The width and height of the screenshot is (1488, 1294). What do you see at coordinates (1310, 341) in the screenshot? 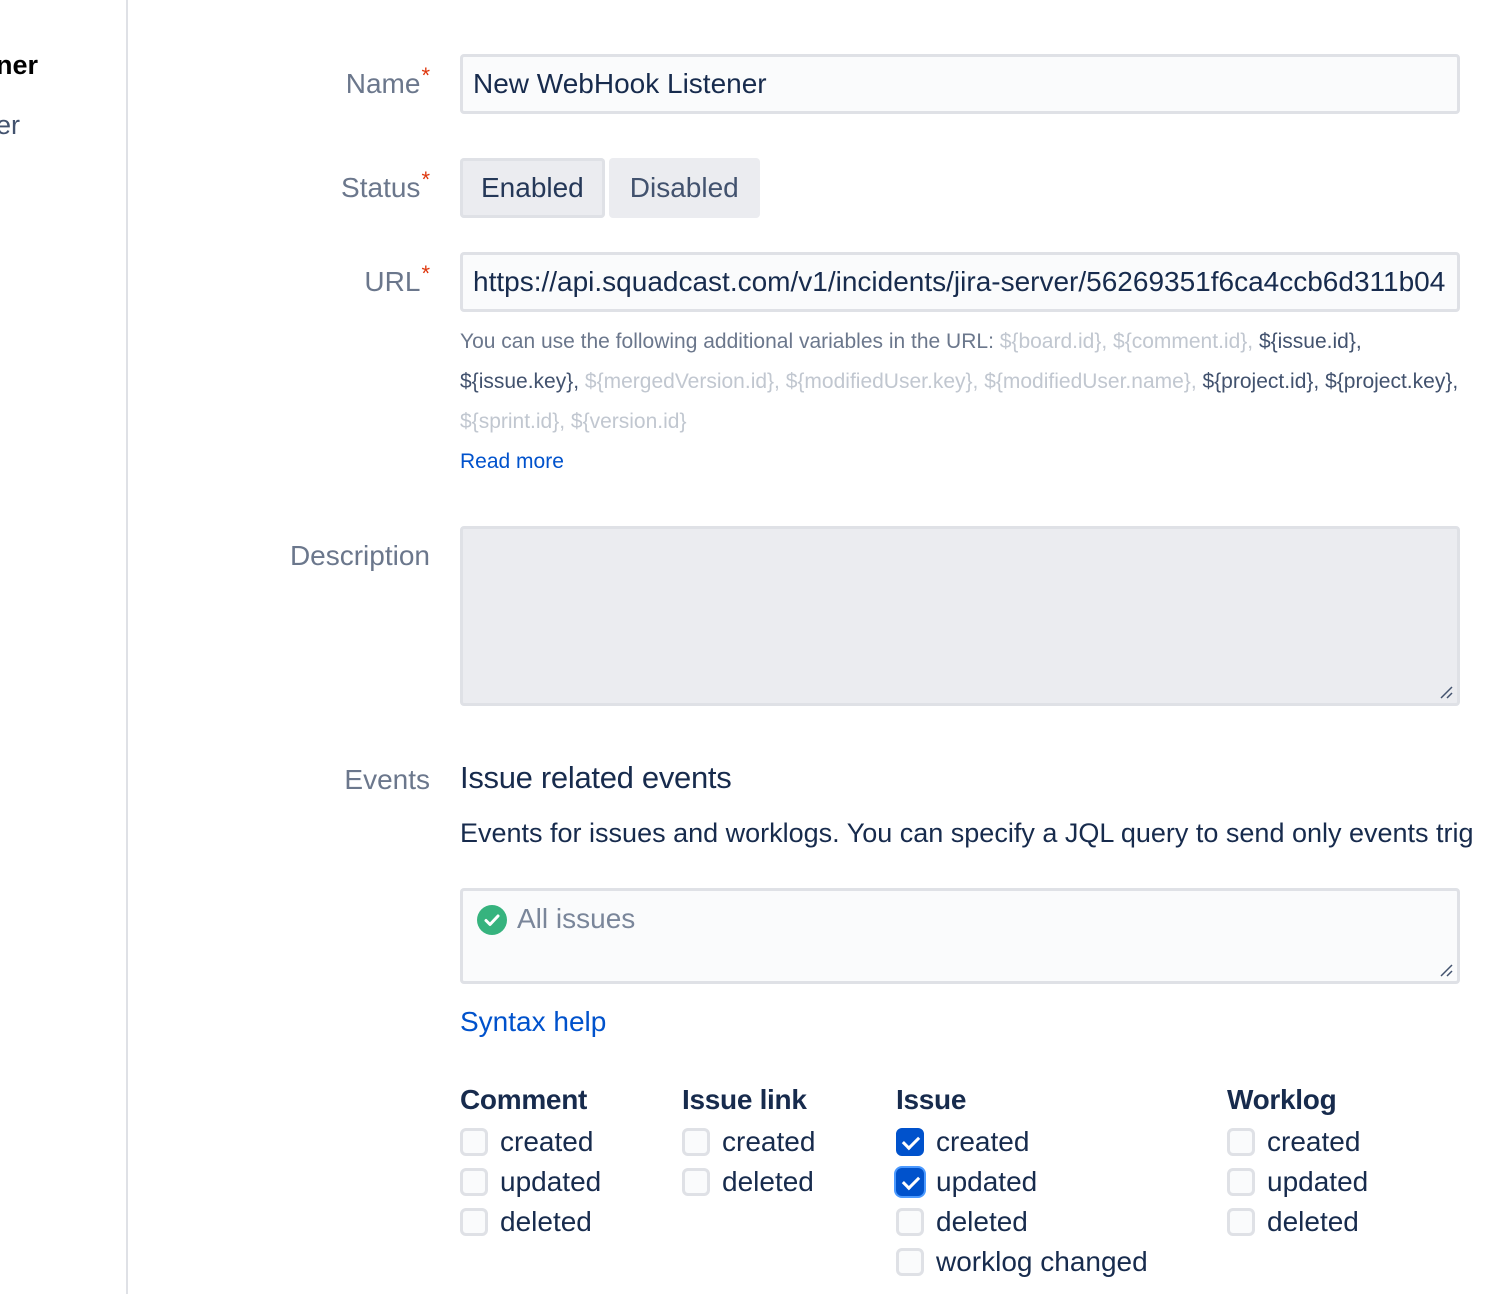
I see `url-variable: ${issue.id},` at bounding box center [1310, 341].